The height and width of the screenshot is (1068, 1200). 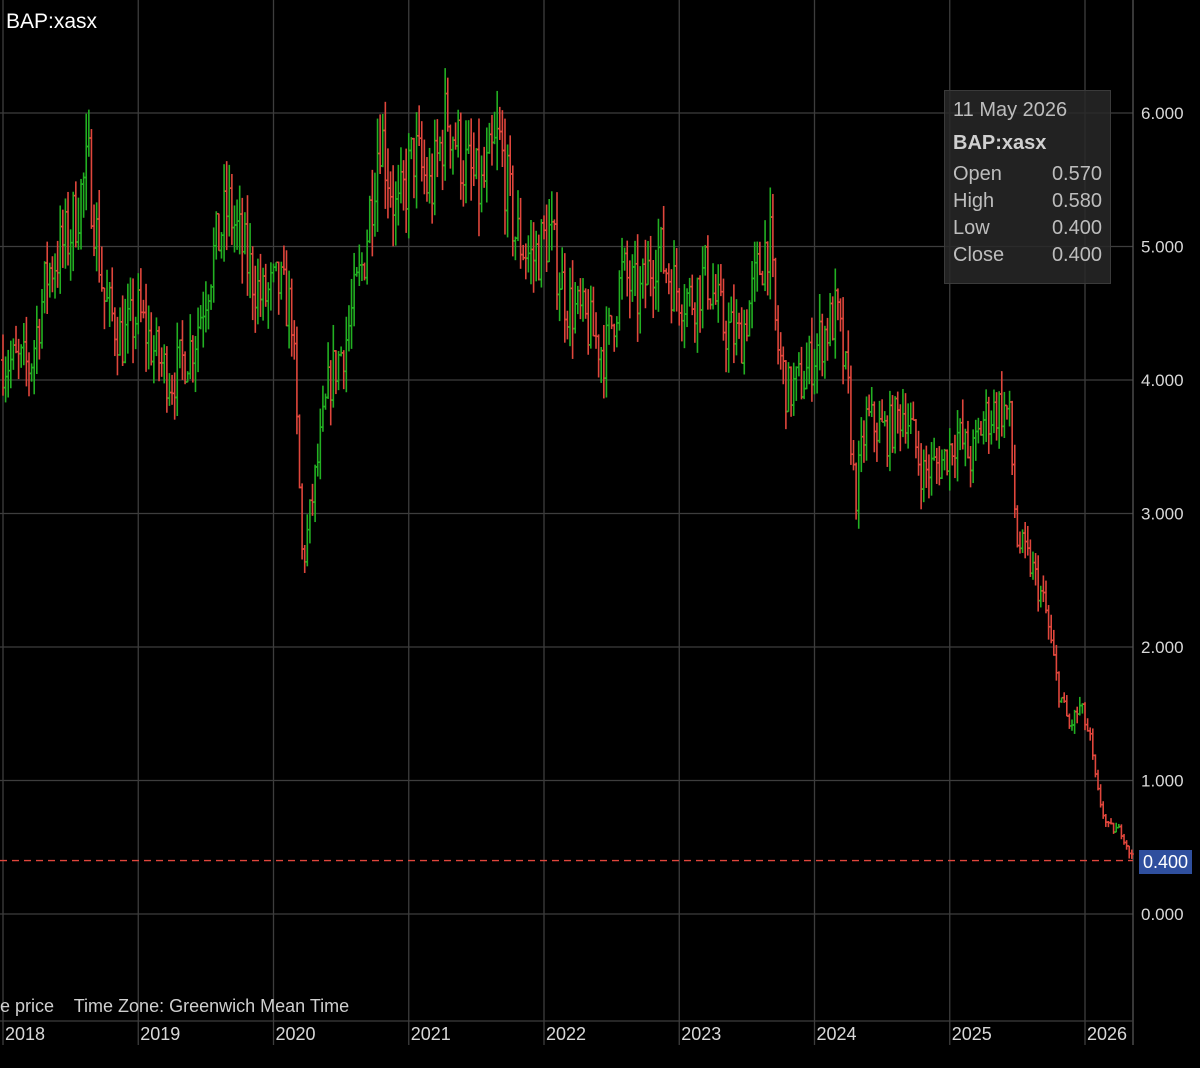 I want to click on tooltip-label: Open, so click(x=977, y=174).